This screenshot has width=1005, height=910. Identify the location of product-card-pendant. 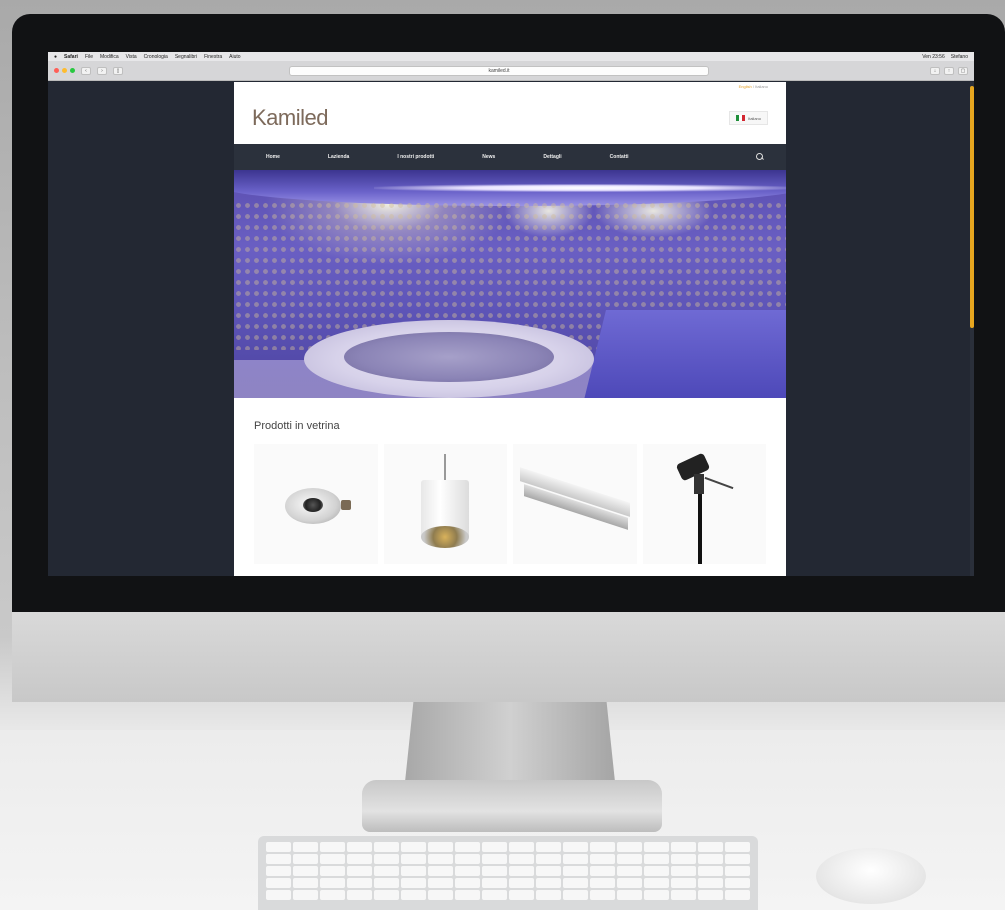
(445, 504).